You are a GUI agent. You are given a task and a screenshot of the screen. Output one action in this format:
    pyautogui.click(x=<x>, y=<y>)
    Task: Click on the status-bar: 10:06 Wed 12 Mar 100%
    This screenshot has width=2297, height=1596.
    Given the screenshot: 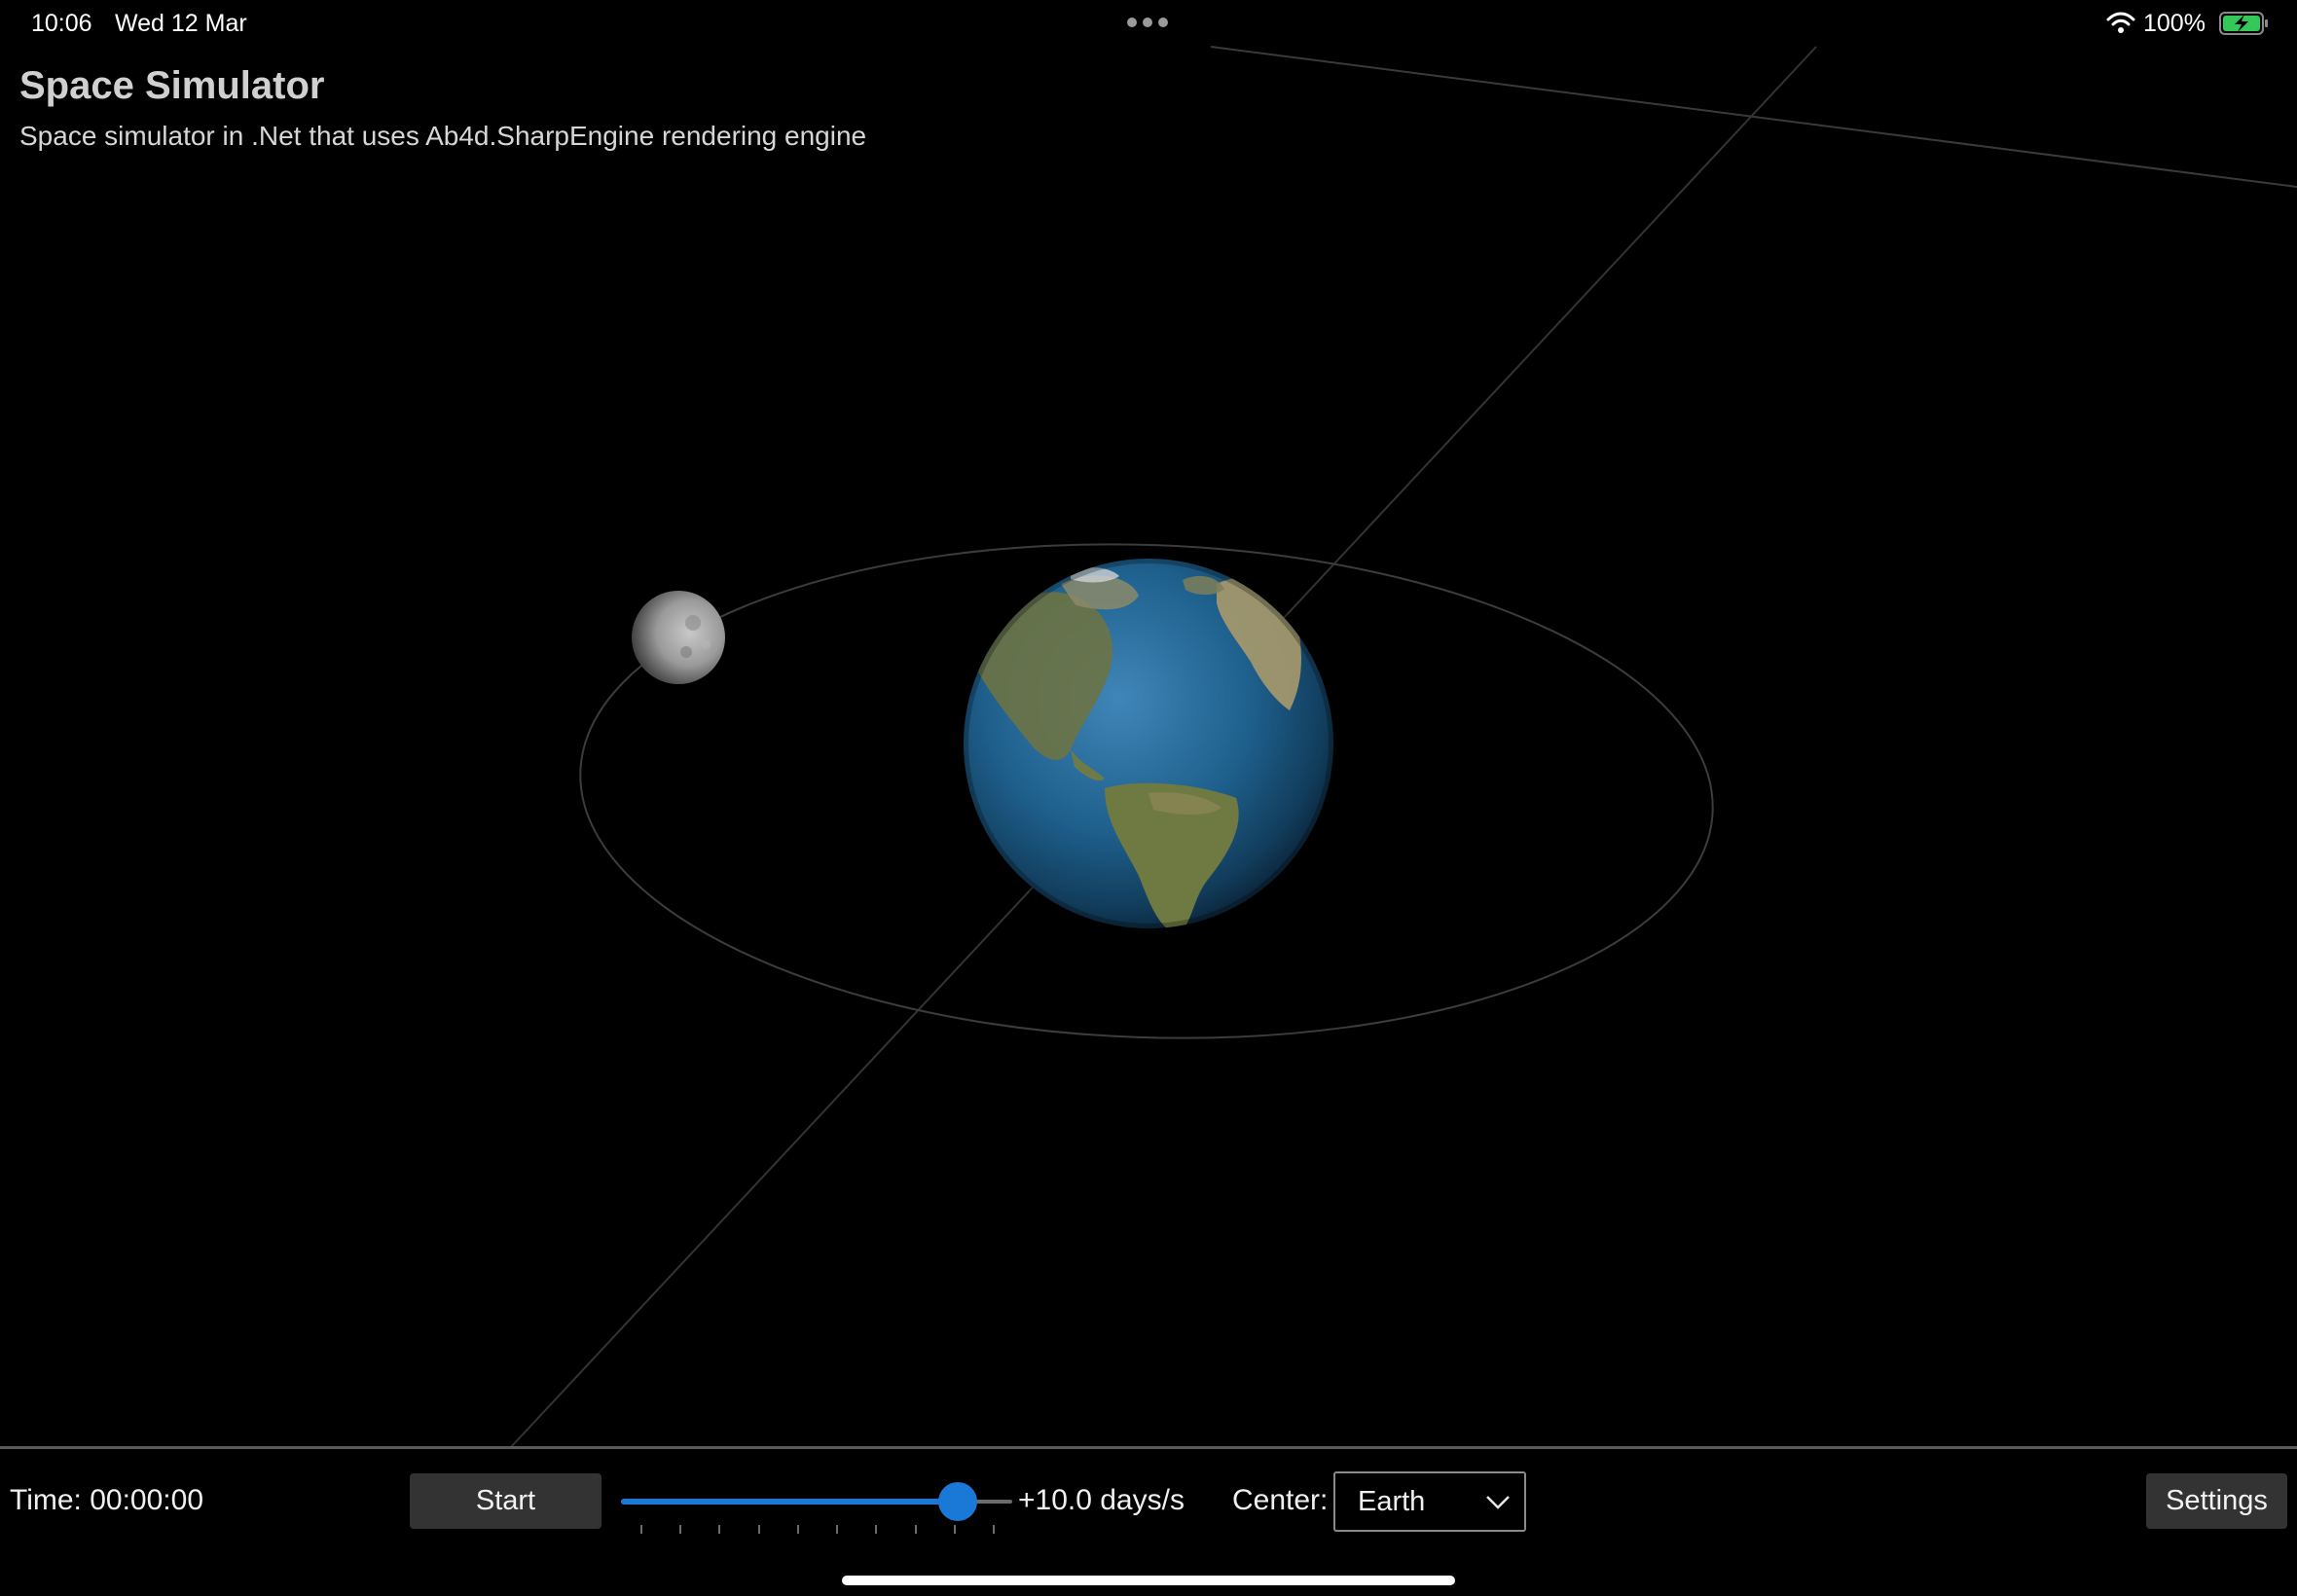 What is the action you would take?
    pyautogui.click(x=1148, y=23)
    